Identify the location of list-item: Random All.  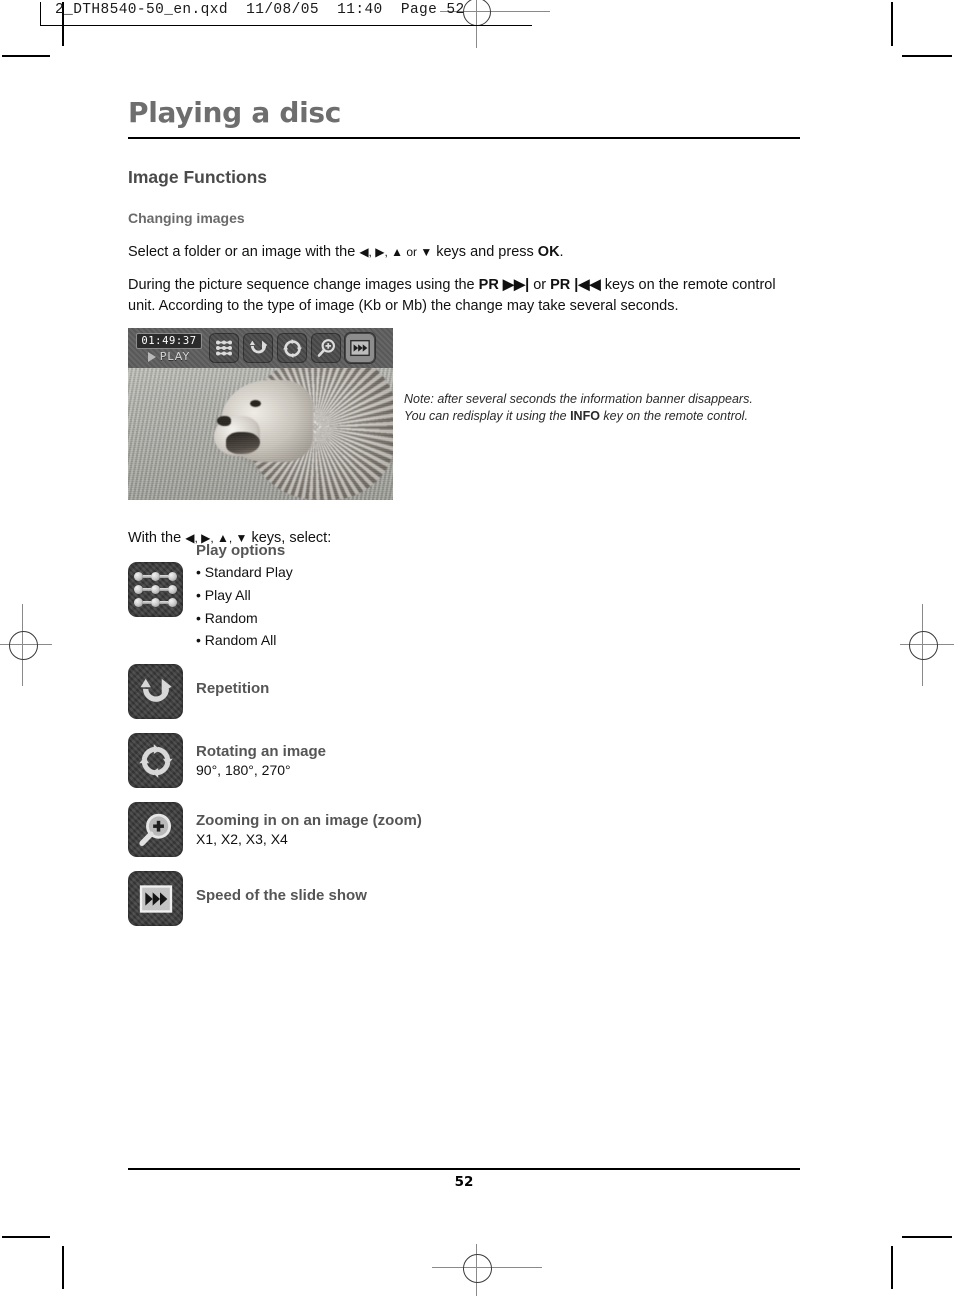
(244, 640).